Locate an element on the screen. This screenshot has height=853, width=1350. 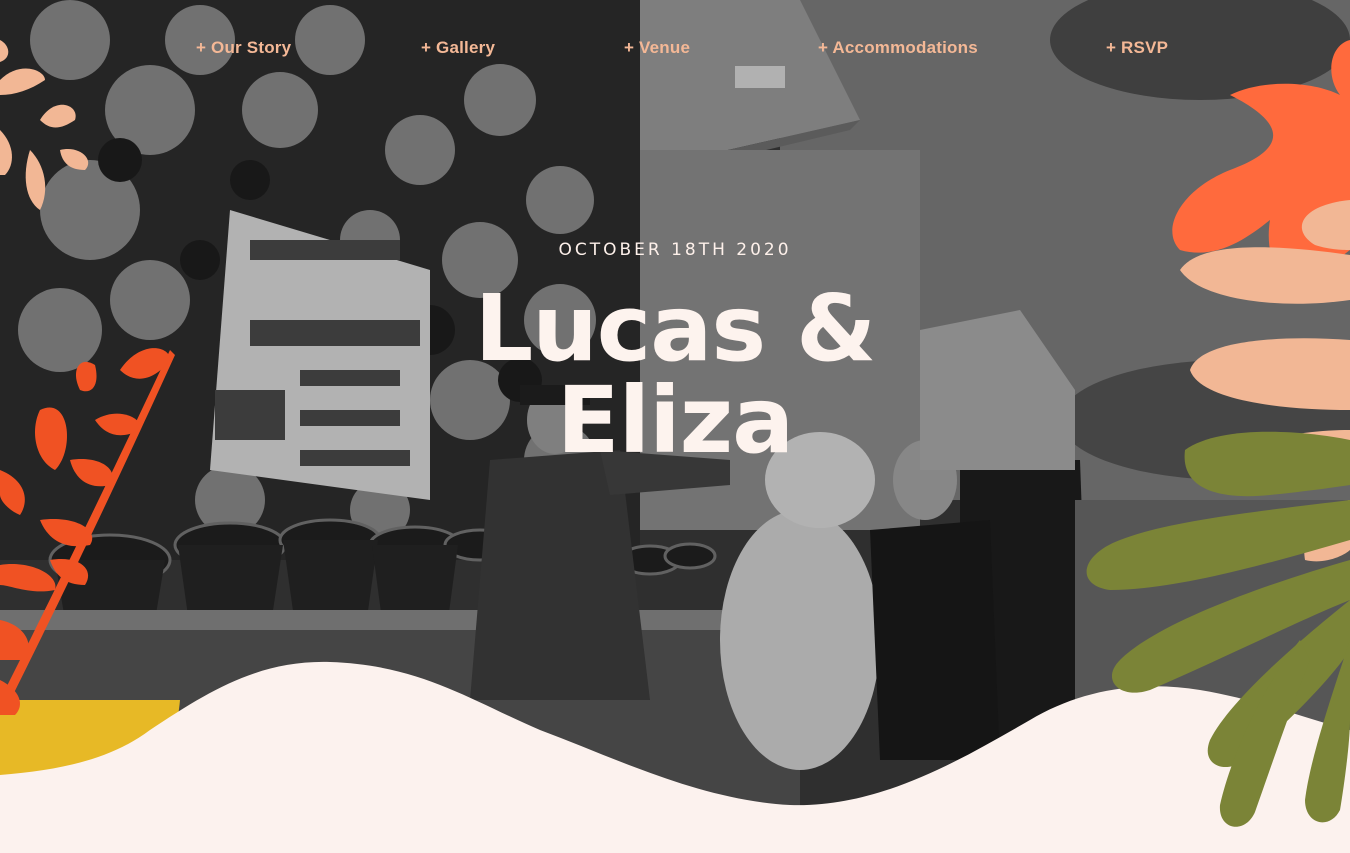
nav-gallery-link: + Gallery is located at coordinates (458, 48).